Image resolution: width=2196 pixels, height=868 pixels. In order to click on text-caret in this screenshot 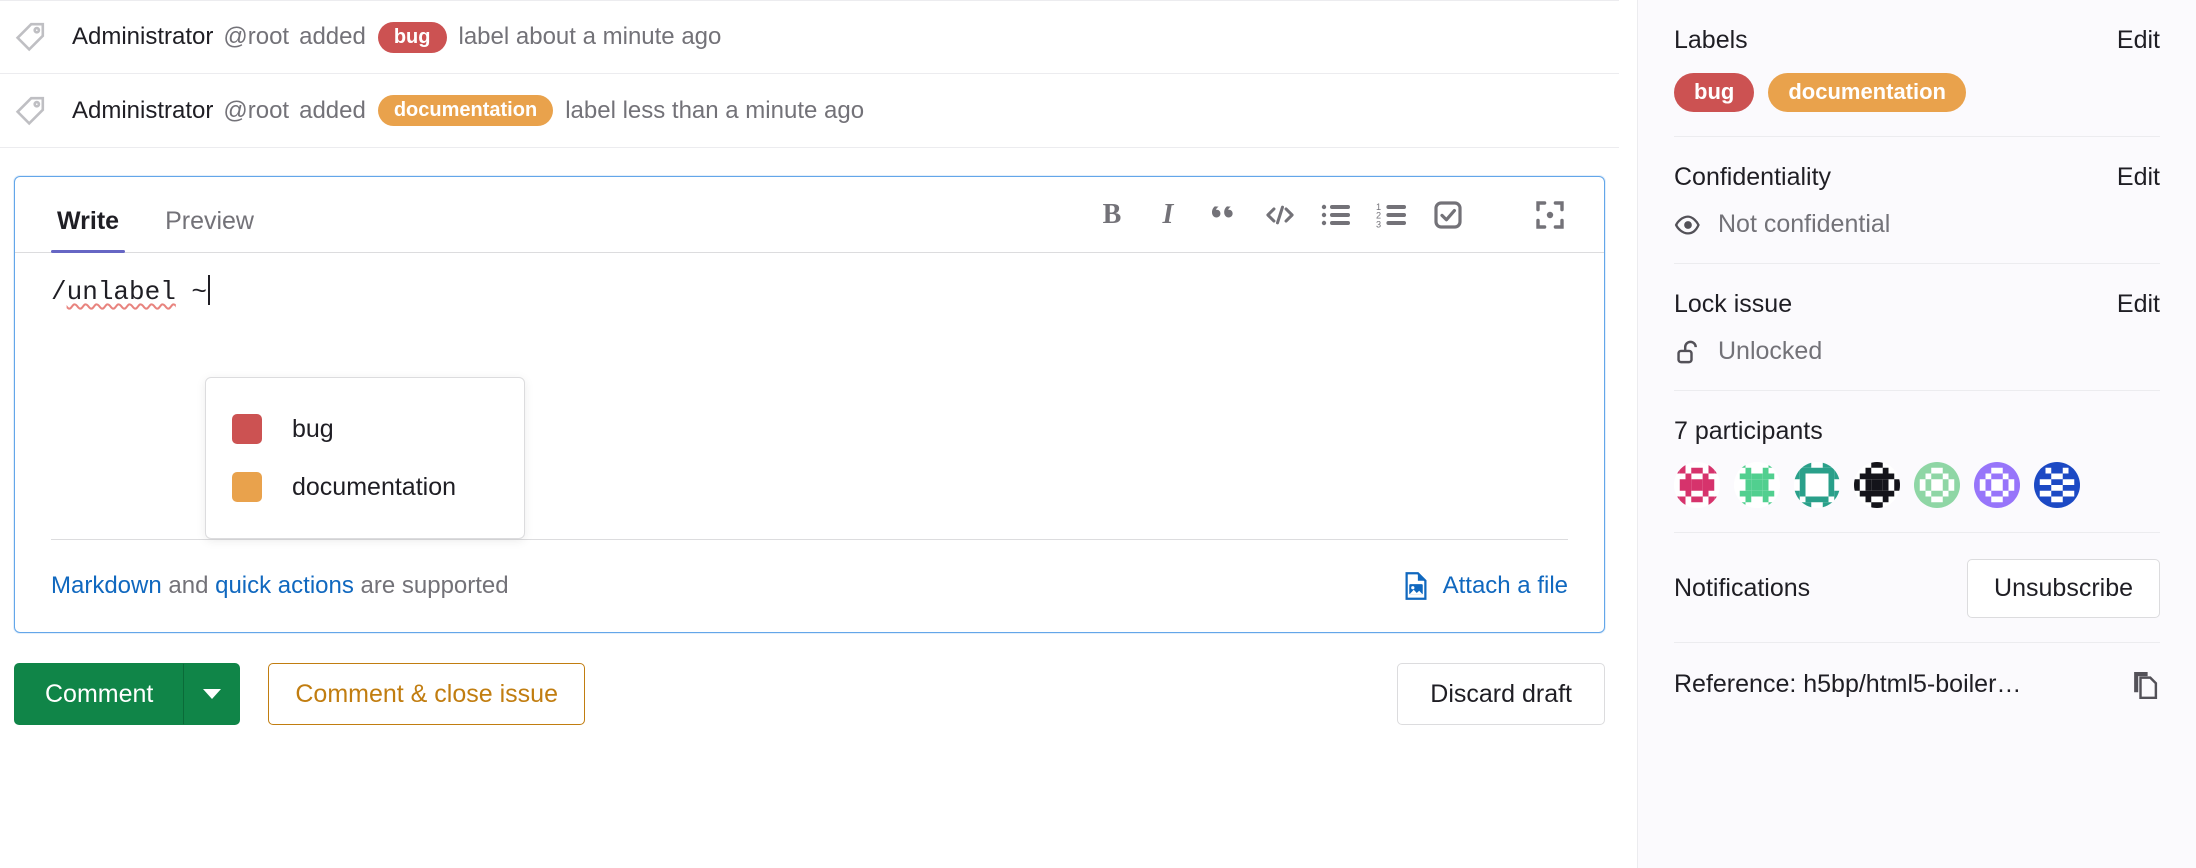, I will do `click(209, 290)`.